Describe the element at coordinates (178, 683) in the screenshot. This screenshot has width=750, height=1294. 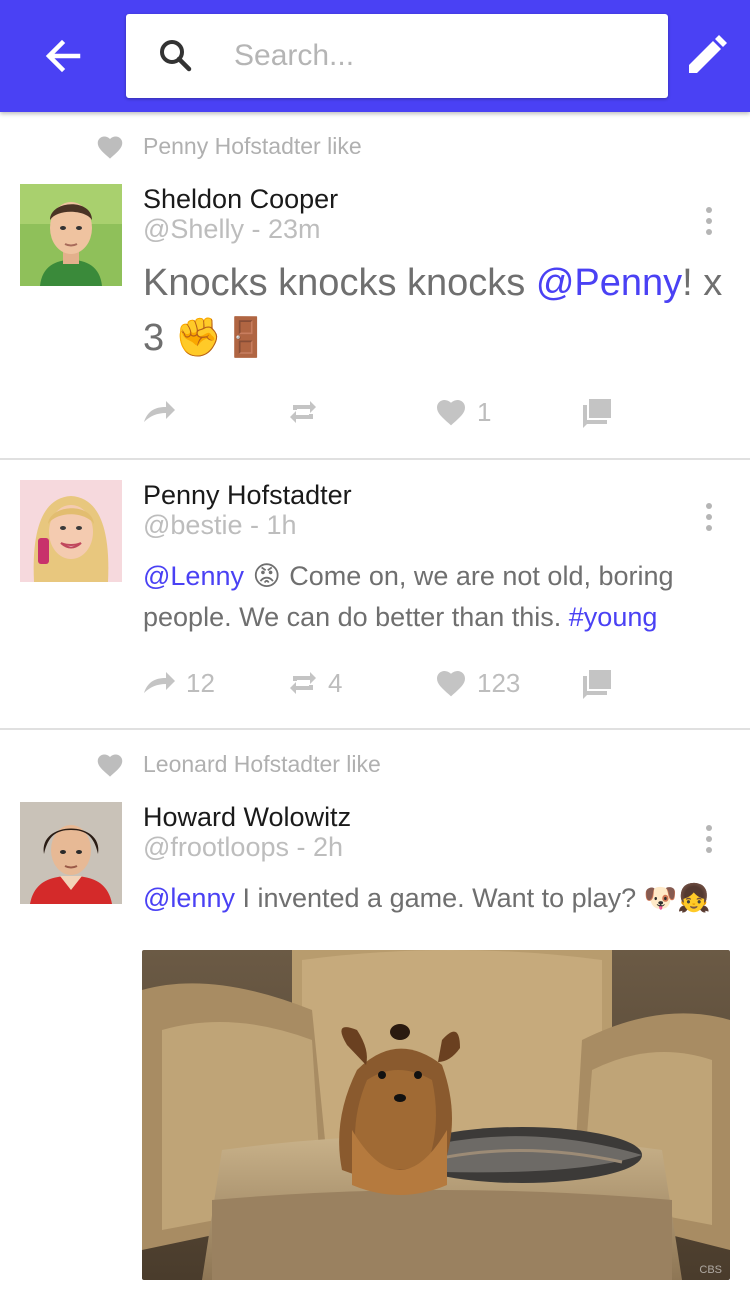
I see `reply-button: 12` at that location.